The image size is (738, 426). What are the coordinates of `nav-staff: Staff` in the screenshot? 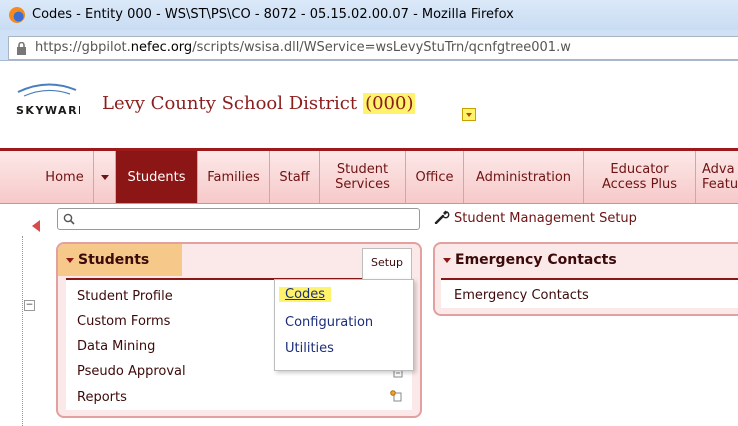 It's located at (295, 177).